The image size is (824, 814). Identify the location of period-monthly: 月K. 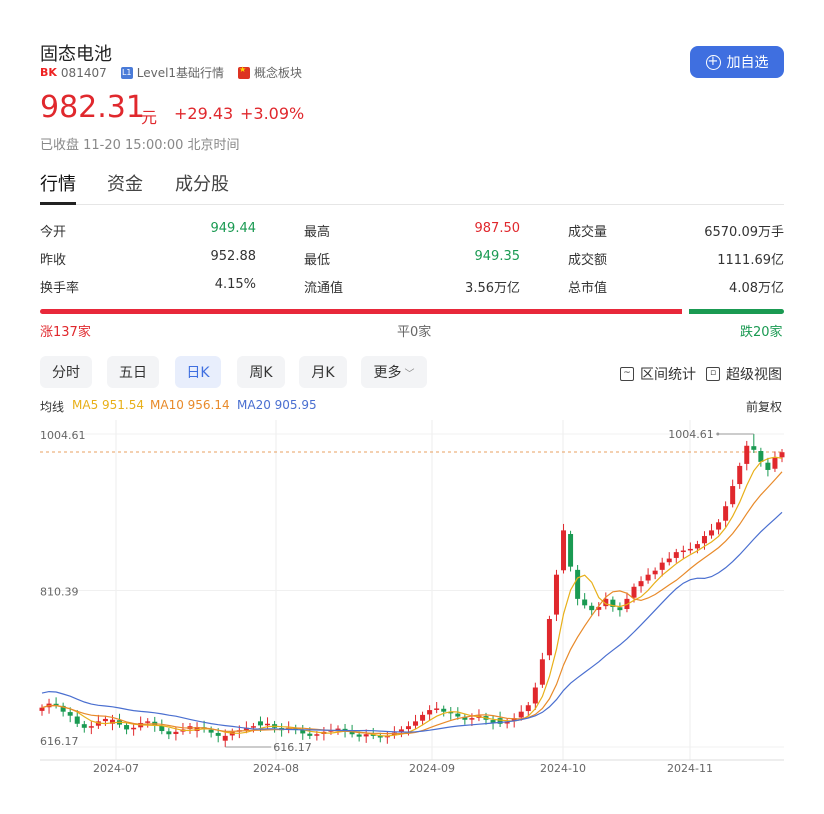
(323, 372).